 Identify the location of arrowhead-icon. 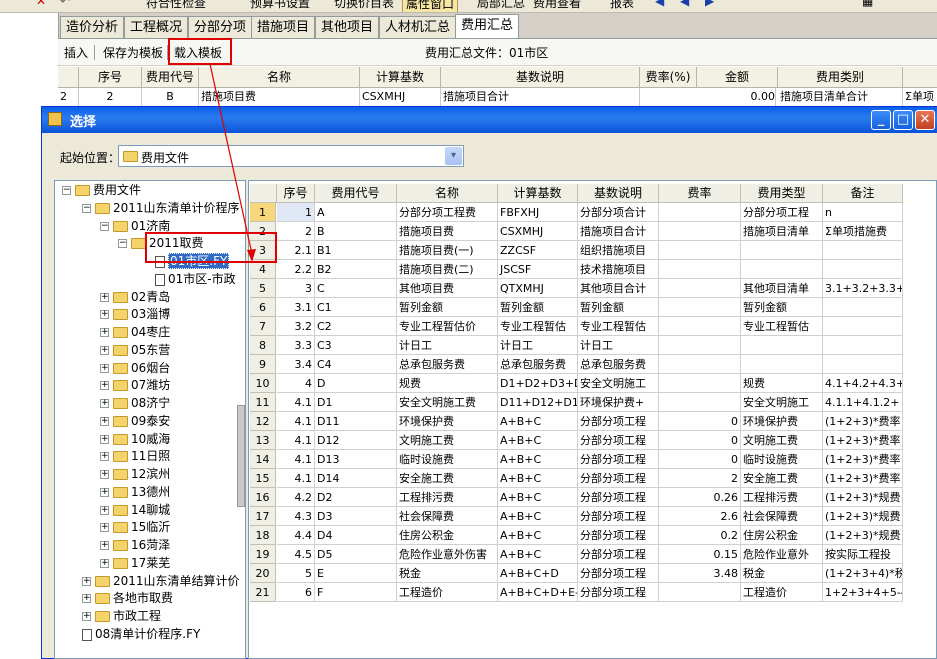
(251, 255).